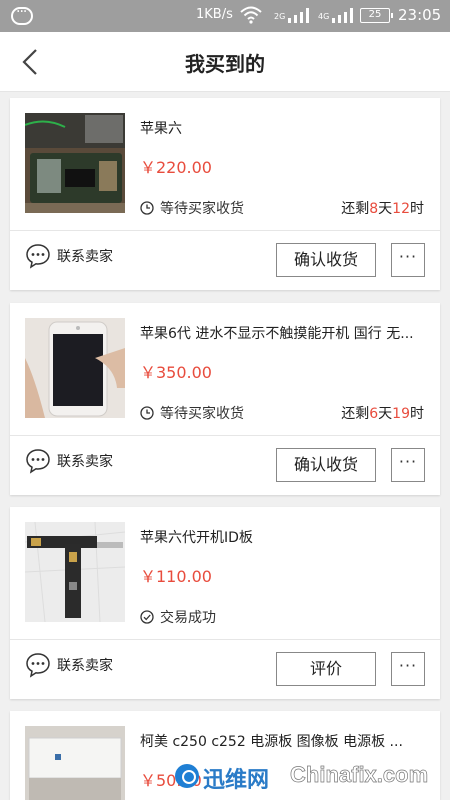 The width and height of the screenshot is (450, 800). I want to click on clock: 23:05, so click(420, 15).